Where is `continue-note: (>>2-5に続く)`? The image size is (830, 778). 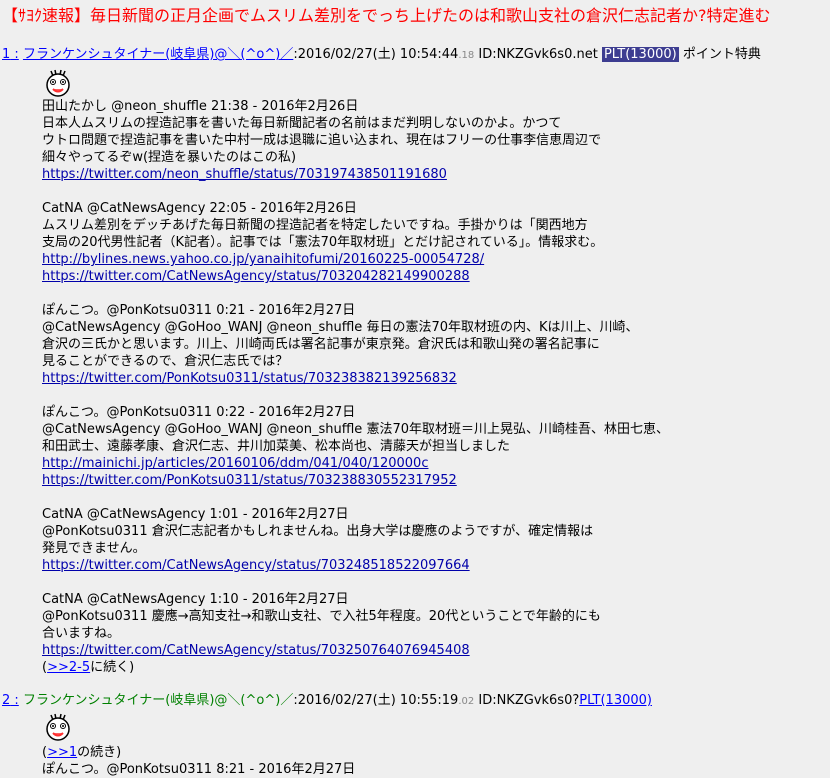 continue-note: (>>2-5に続く) is located at coordinates (88, 667).